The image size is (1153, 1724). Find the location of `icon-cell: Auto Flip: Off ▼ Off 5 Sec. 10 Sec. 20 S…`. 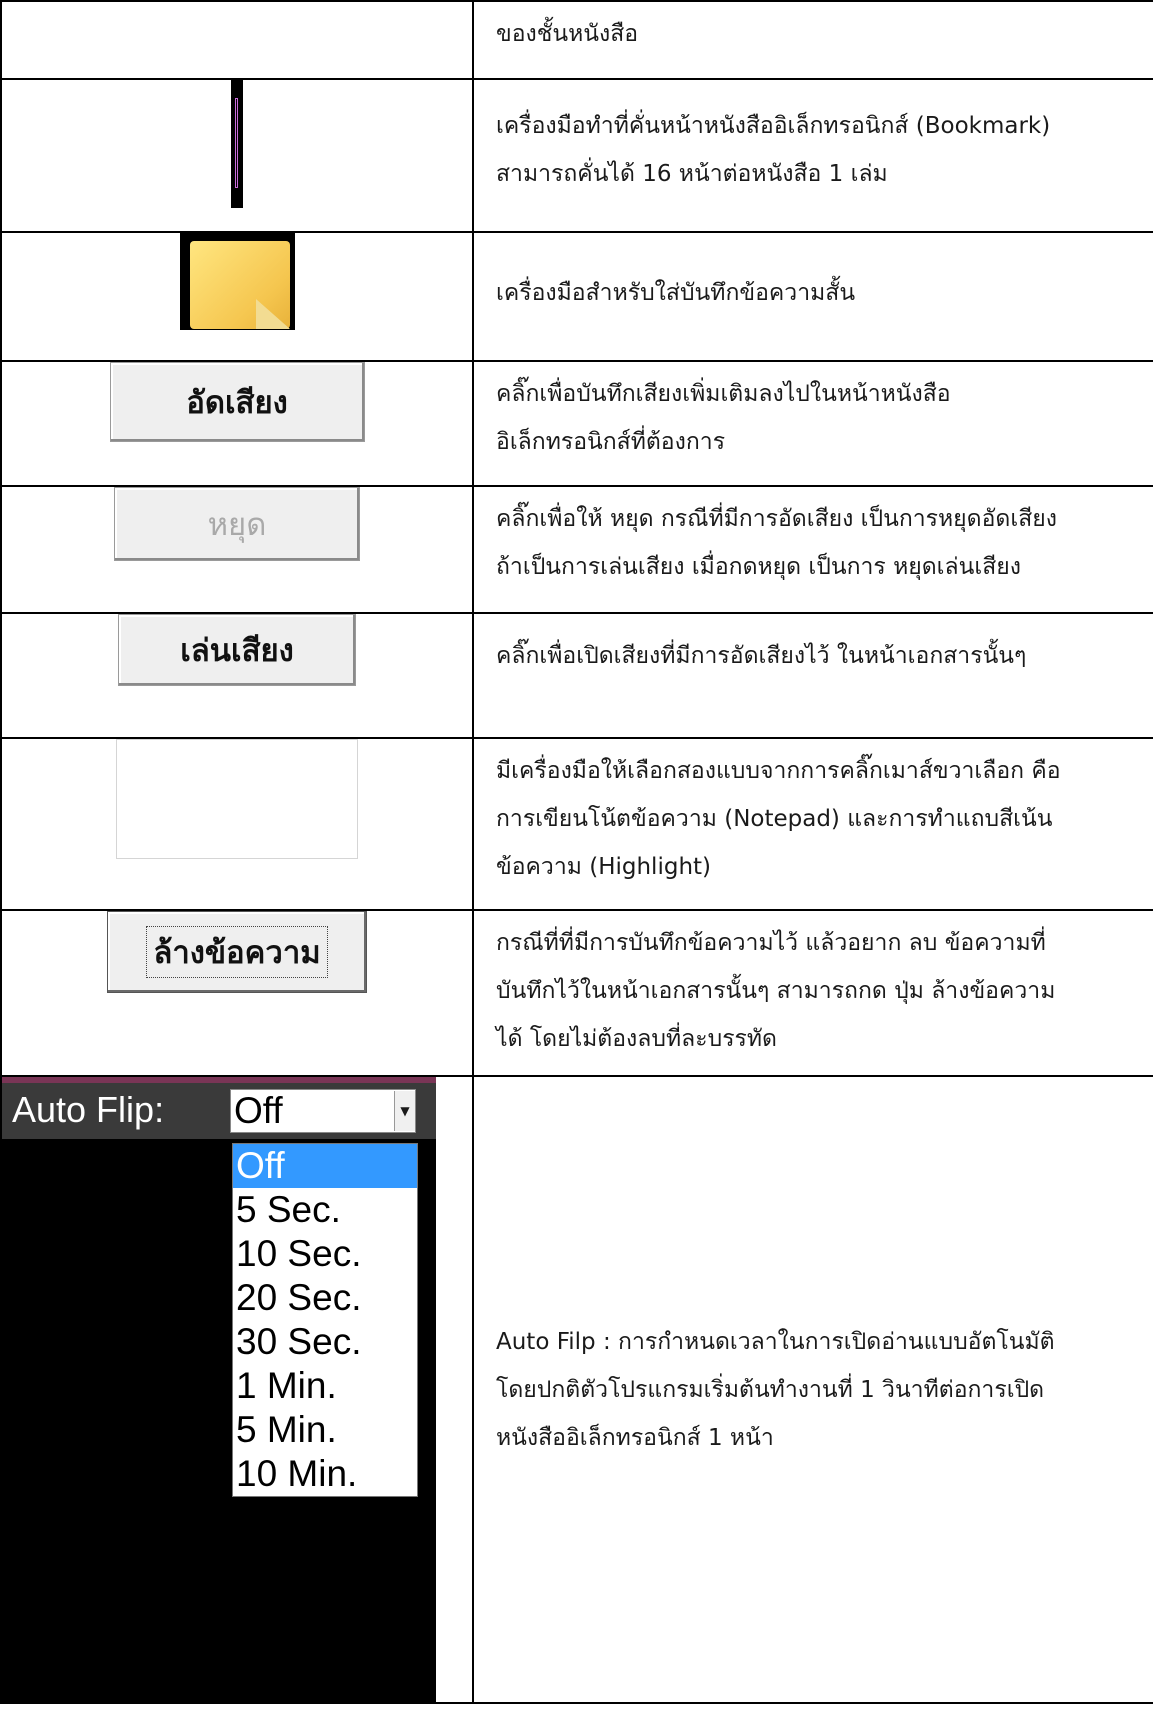

icon-cell: Auto Flip: Off ▼ Off 5 Sec. 10 Sec. 20 S… is located at coordinates (237, 1389).